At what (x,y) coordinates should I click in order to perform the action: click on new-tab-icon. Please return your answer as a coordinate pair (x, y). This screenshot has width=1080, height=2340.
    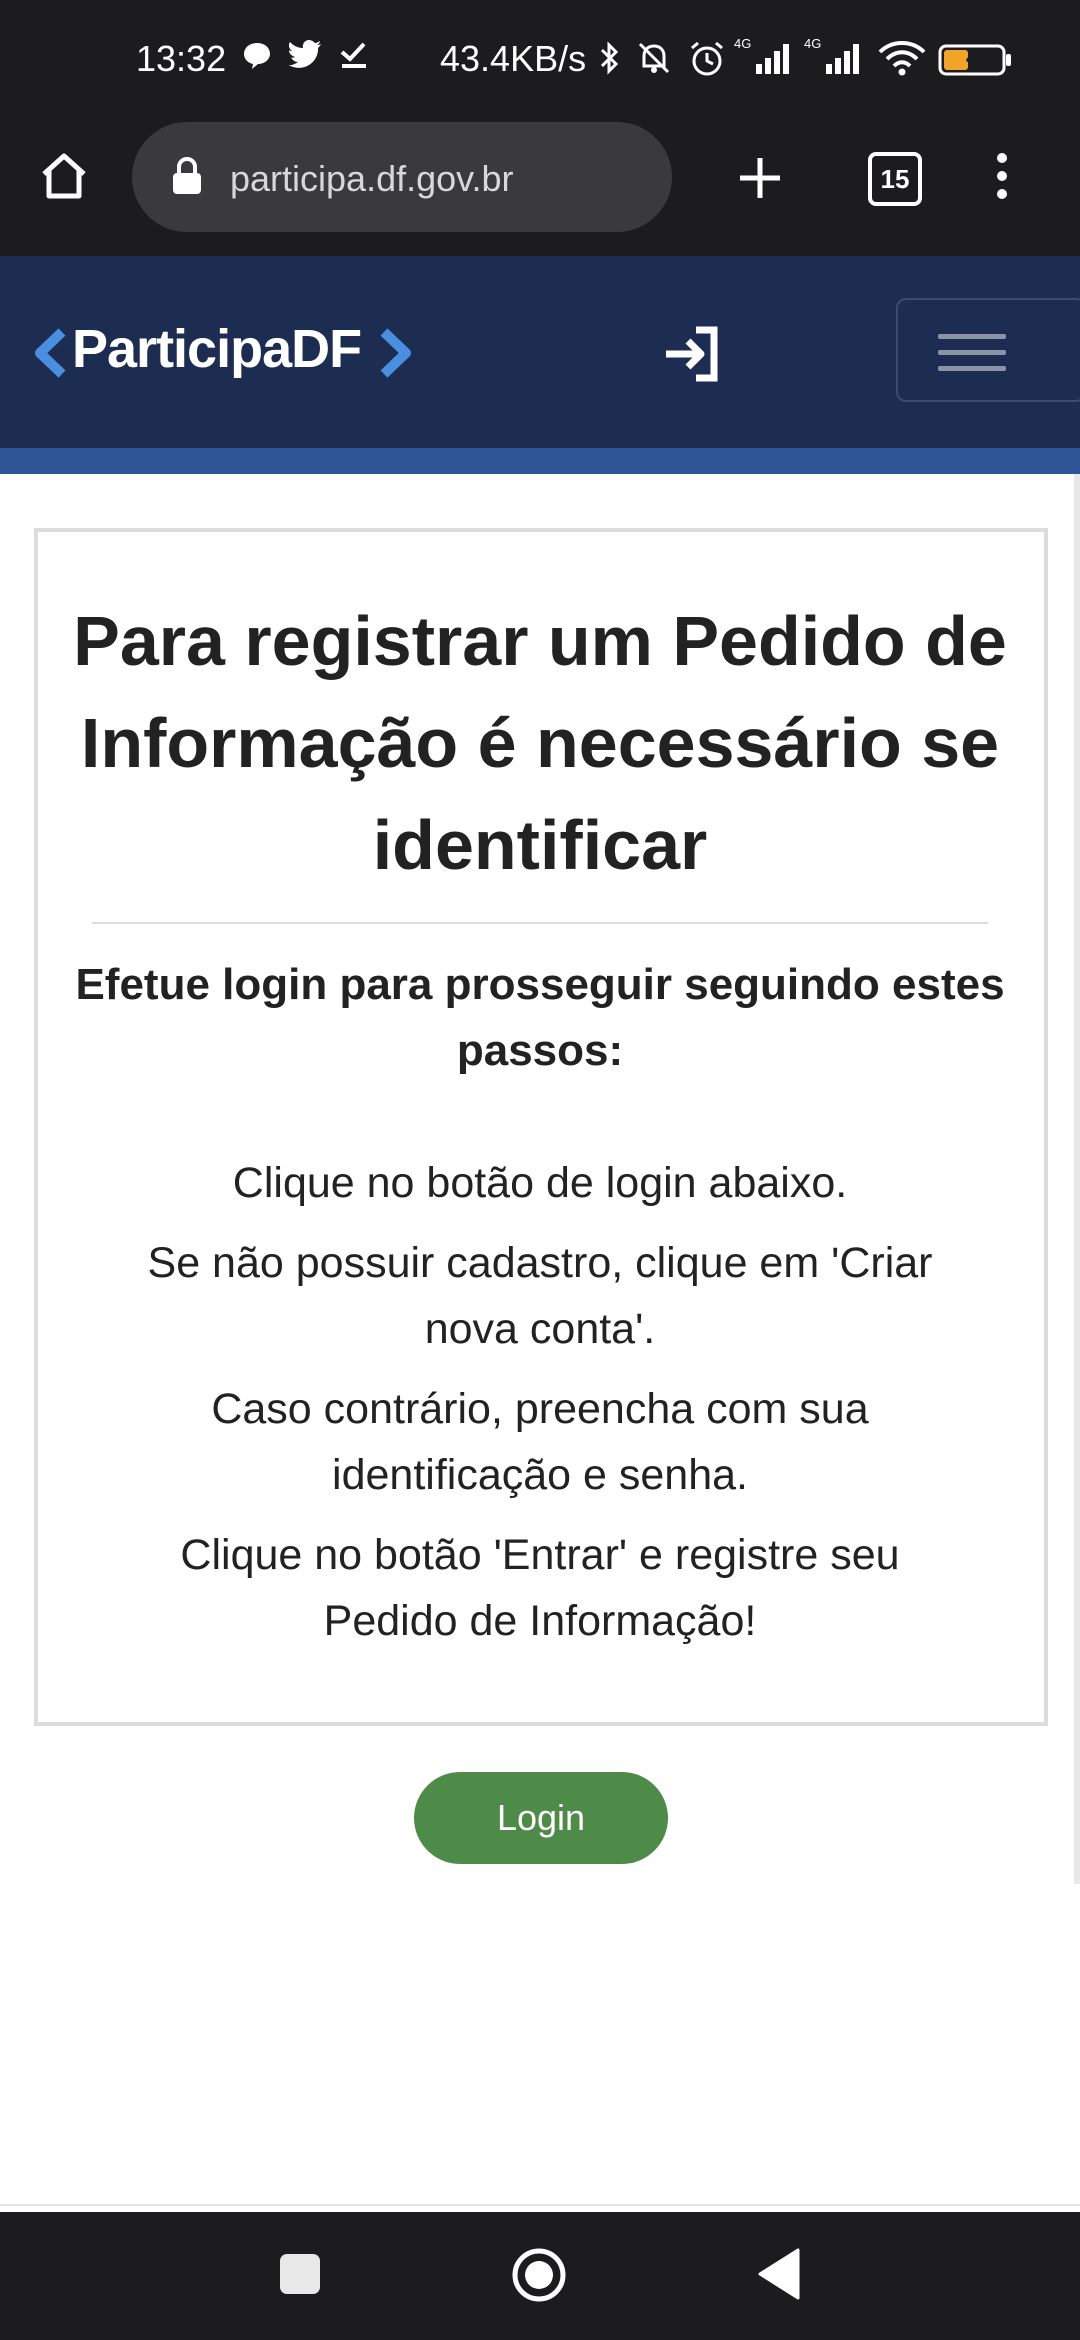
    Looking at the image, I should click on (760, 178).